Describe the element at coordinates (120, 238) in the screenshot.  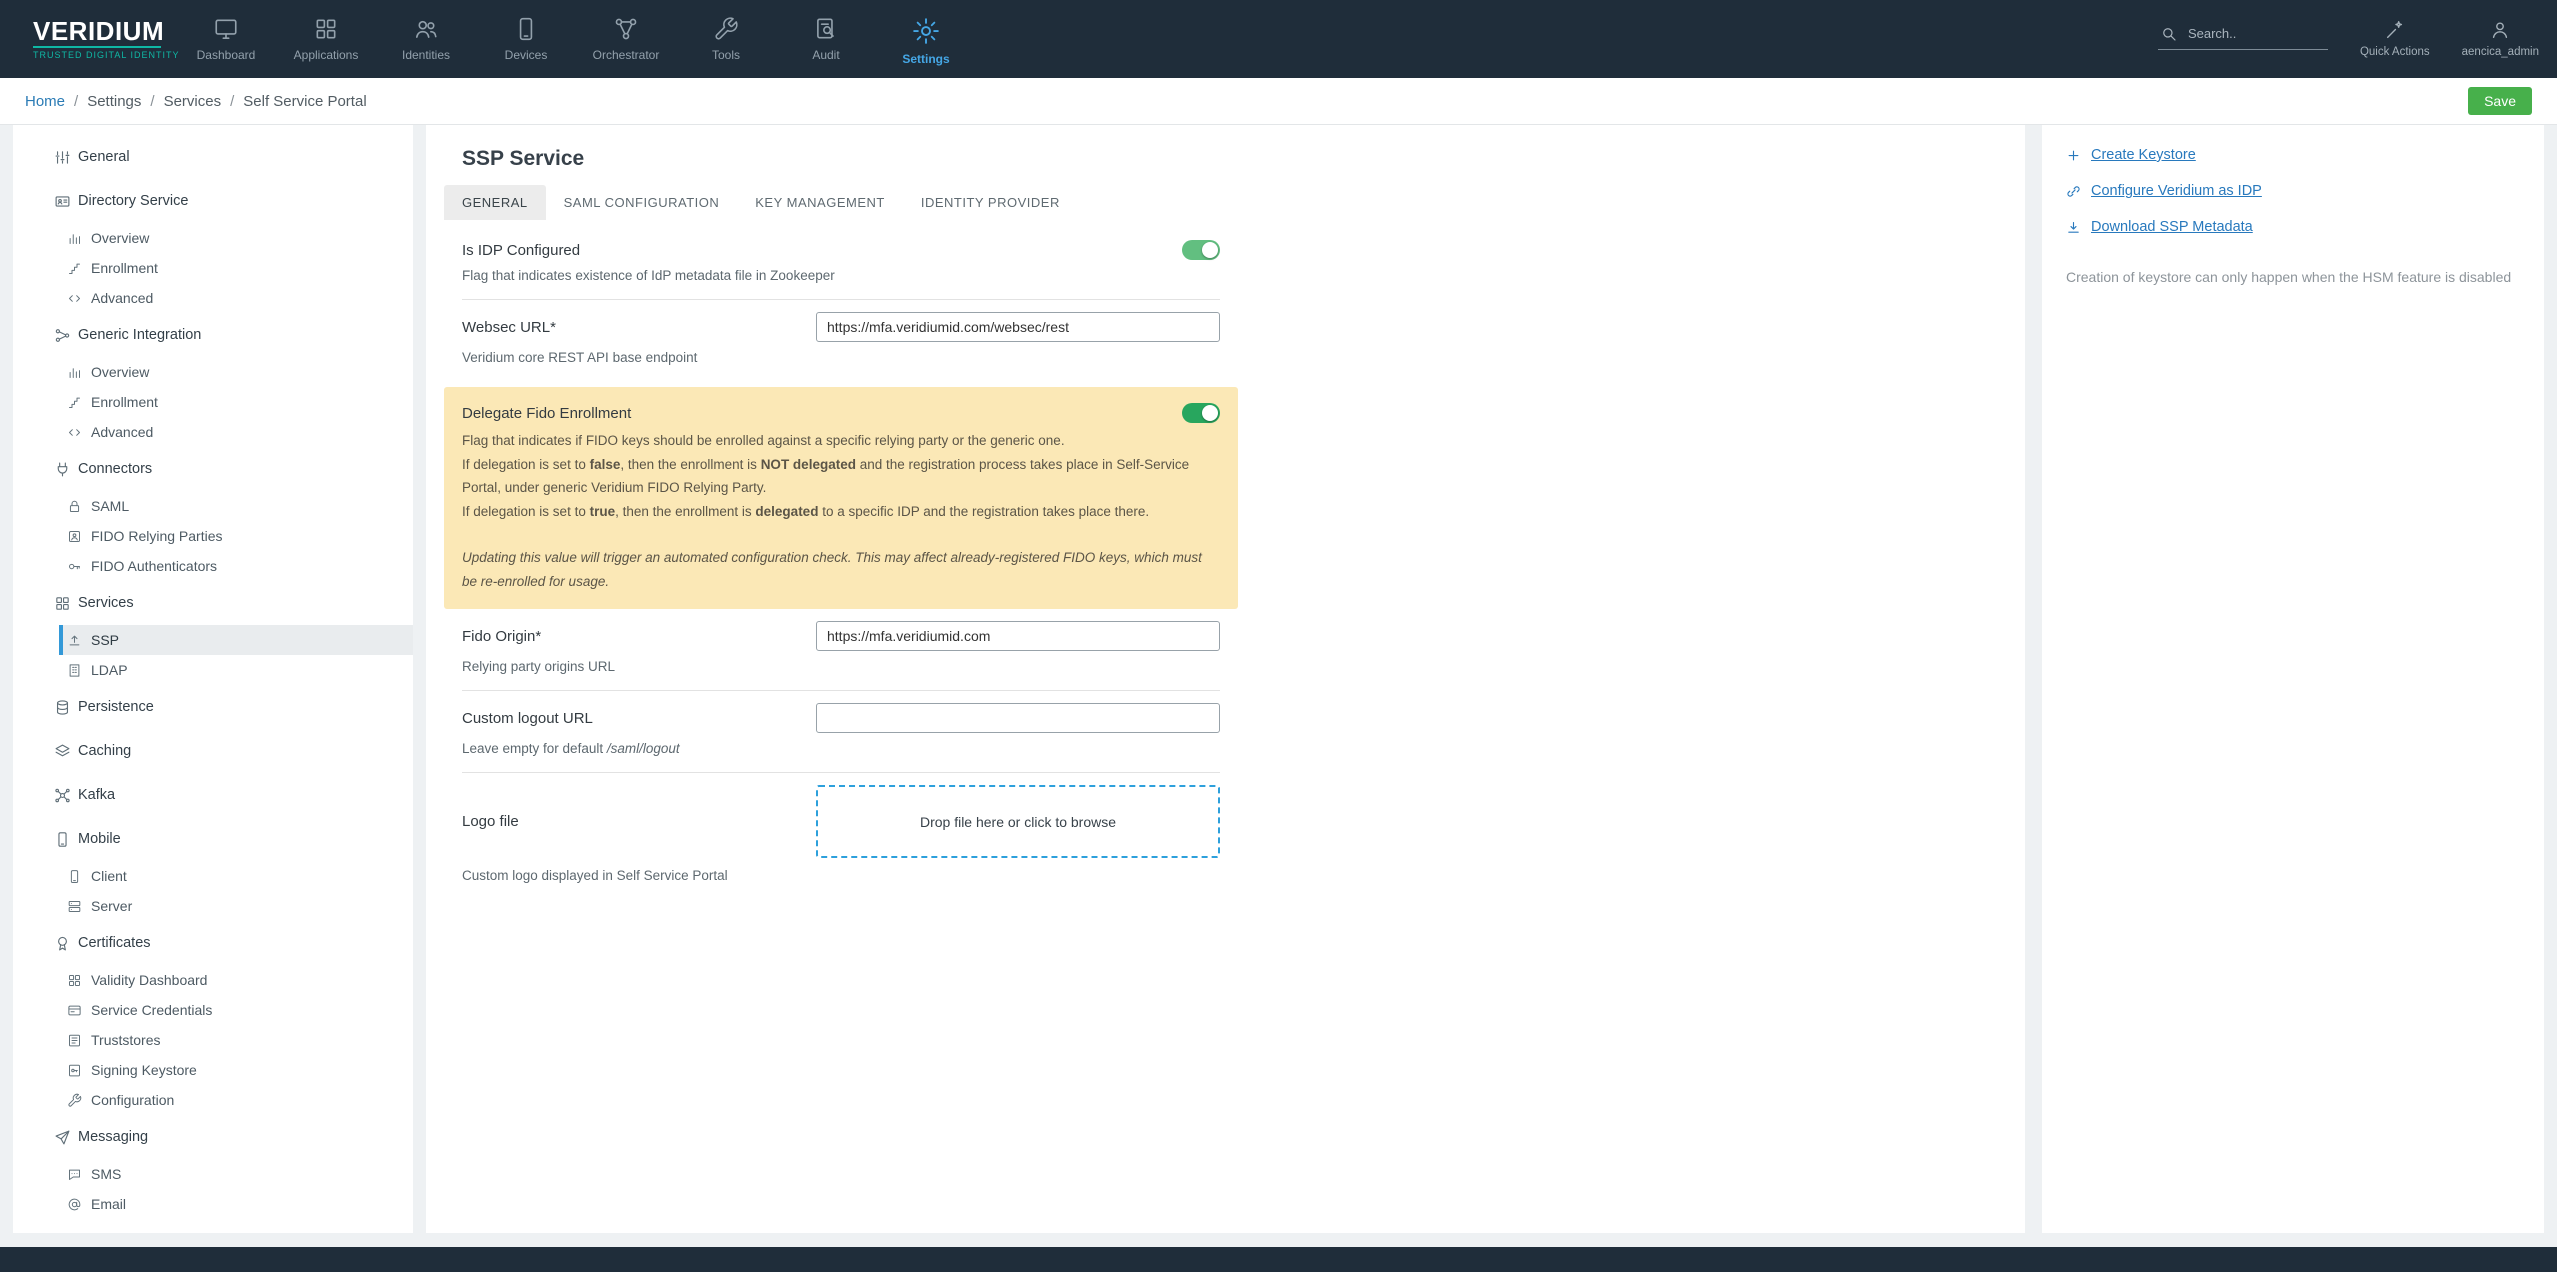
I see `sidebar-item-label: Overview` at that location.